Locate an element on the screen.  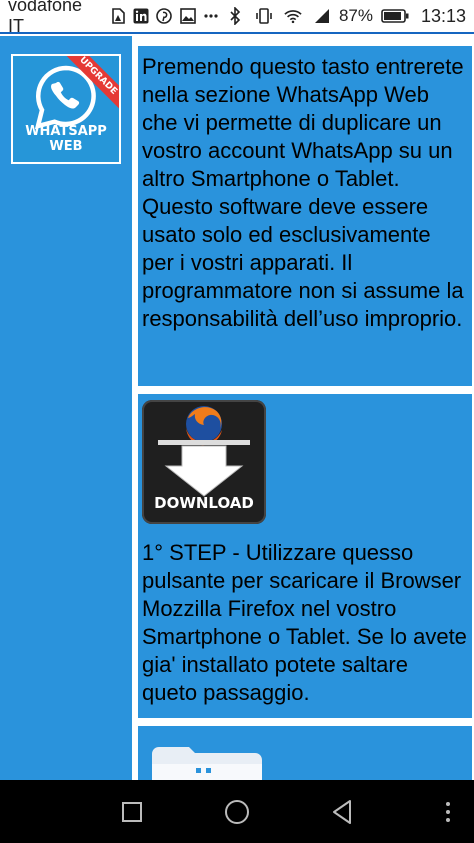
recents-icon is located at coordinates (132, 812).